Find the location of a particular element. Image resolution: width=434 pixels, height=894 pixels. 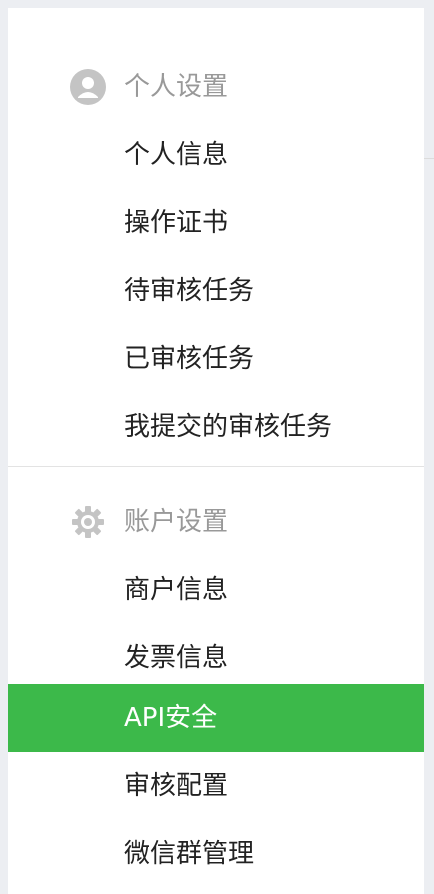

menu-item-label: 操作证书 is located at coordinates (176, 223).